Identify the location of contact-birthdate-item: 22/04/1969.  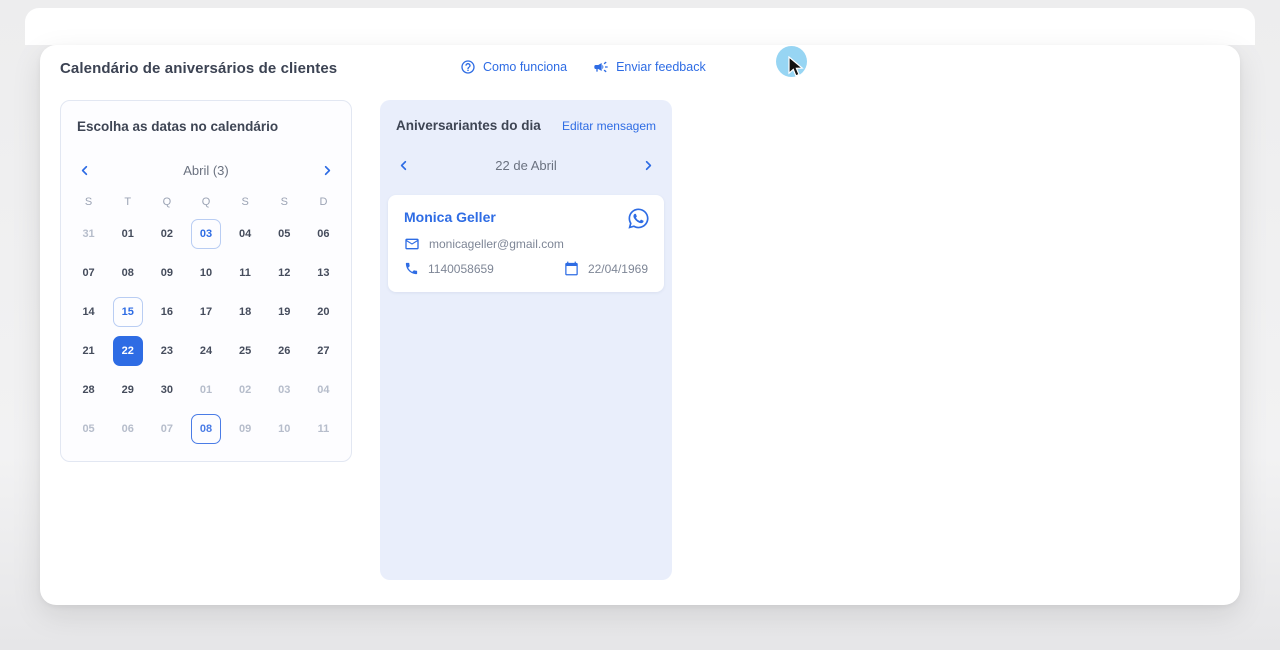
(606, 268).